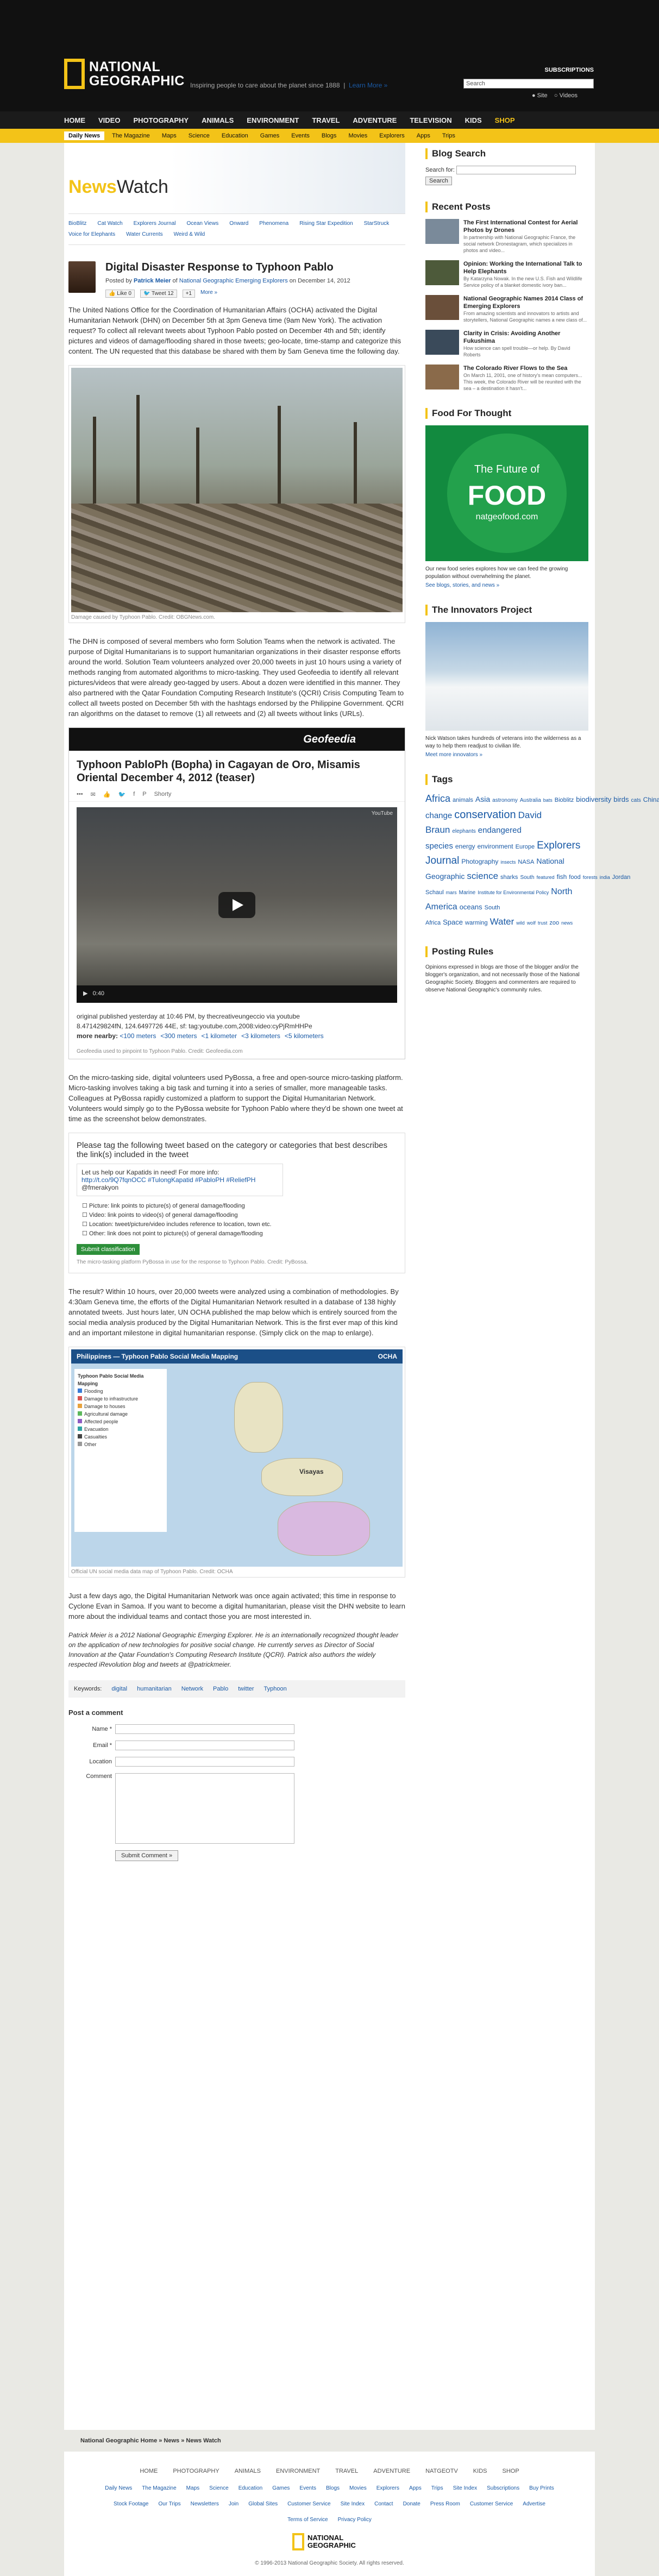  Describe the element at coordinates (304, 1036) in the screenshot. I see `nearby-link: <5 kilometers` at that location.